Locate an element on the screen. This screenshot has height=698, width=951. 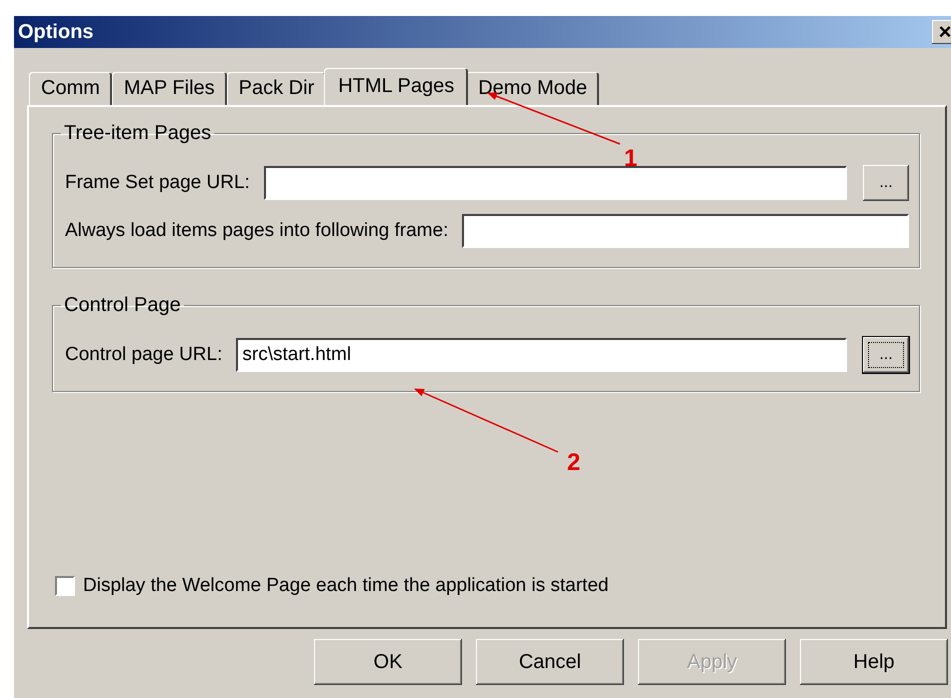
field-label: Frame Set page URL: is located at coordinates (157, 183).